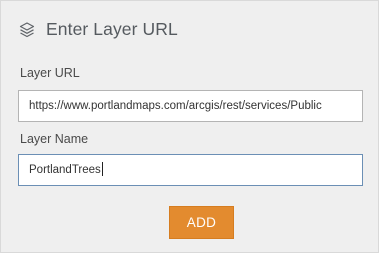 This screenshot has width=379, height=253. I want to click on layer-name-input: PortlandTrees, so click(190, 170).